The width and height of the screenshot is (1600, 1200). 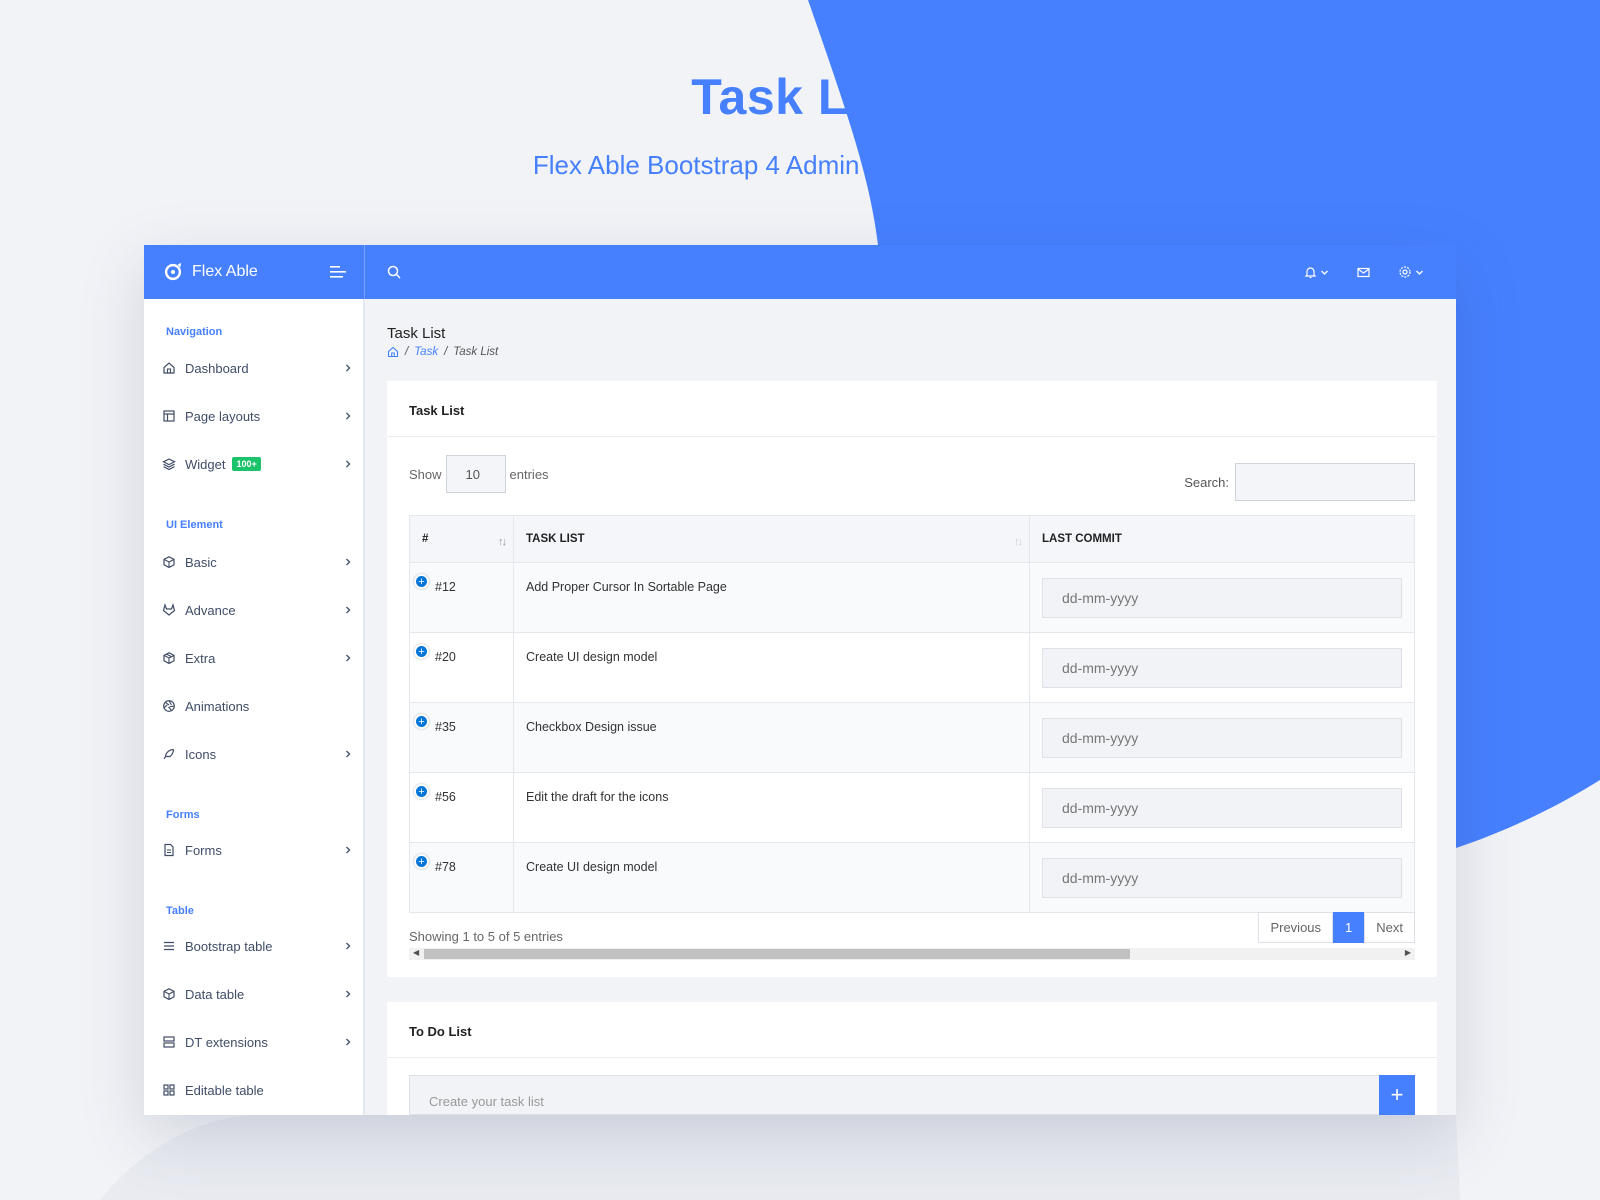 I want to click on sidebar-item-animations: Animations, so click(x=257, y=706).